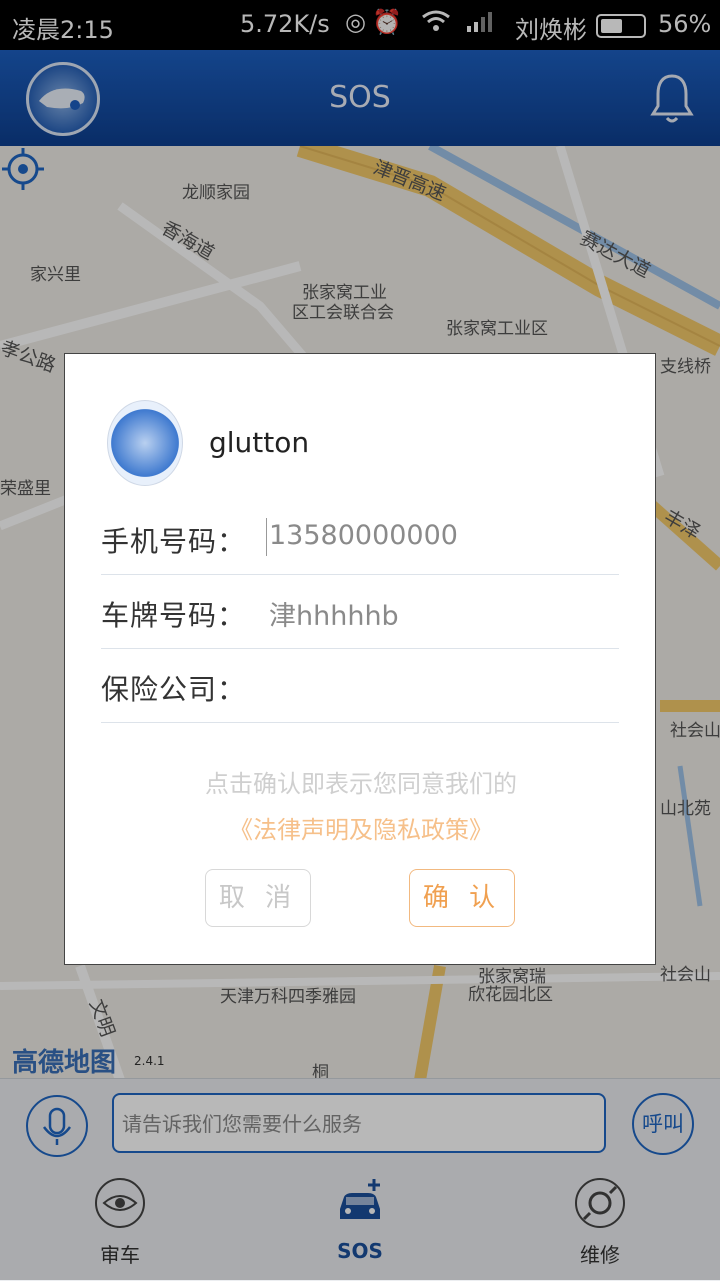 The image size is (720, 1281). I want to click on plate-label: 车牌号码：, so click(174, 615).